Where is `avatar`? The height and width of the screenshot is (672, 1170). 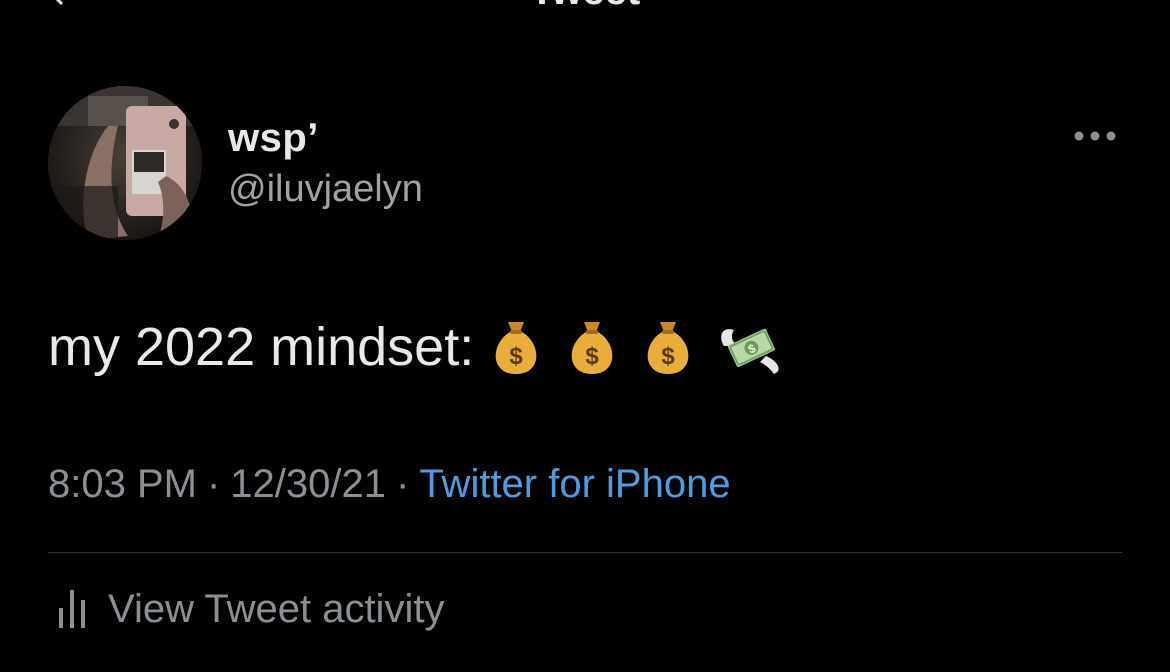
avatar is located at coordinates (125, 163).